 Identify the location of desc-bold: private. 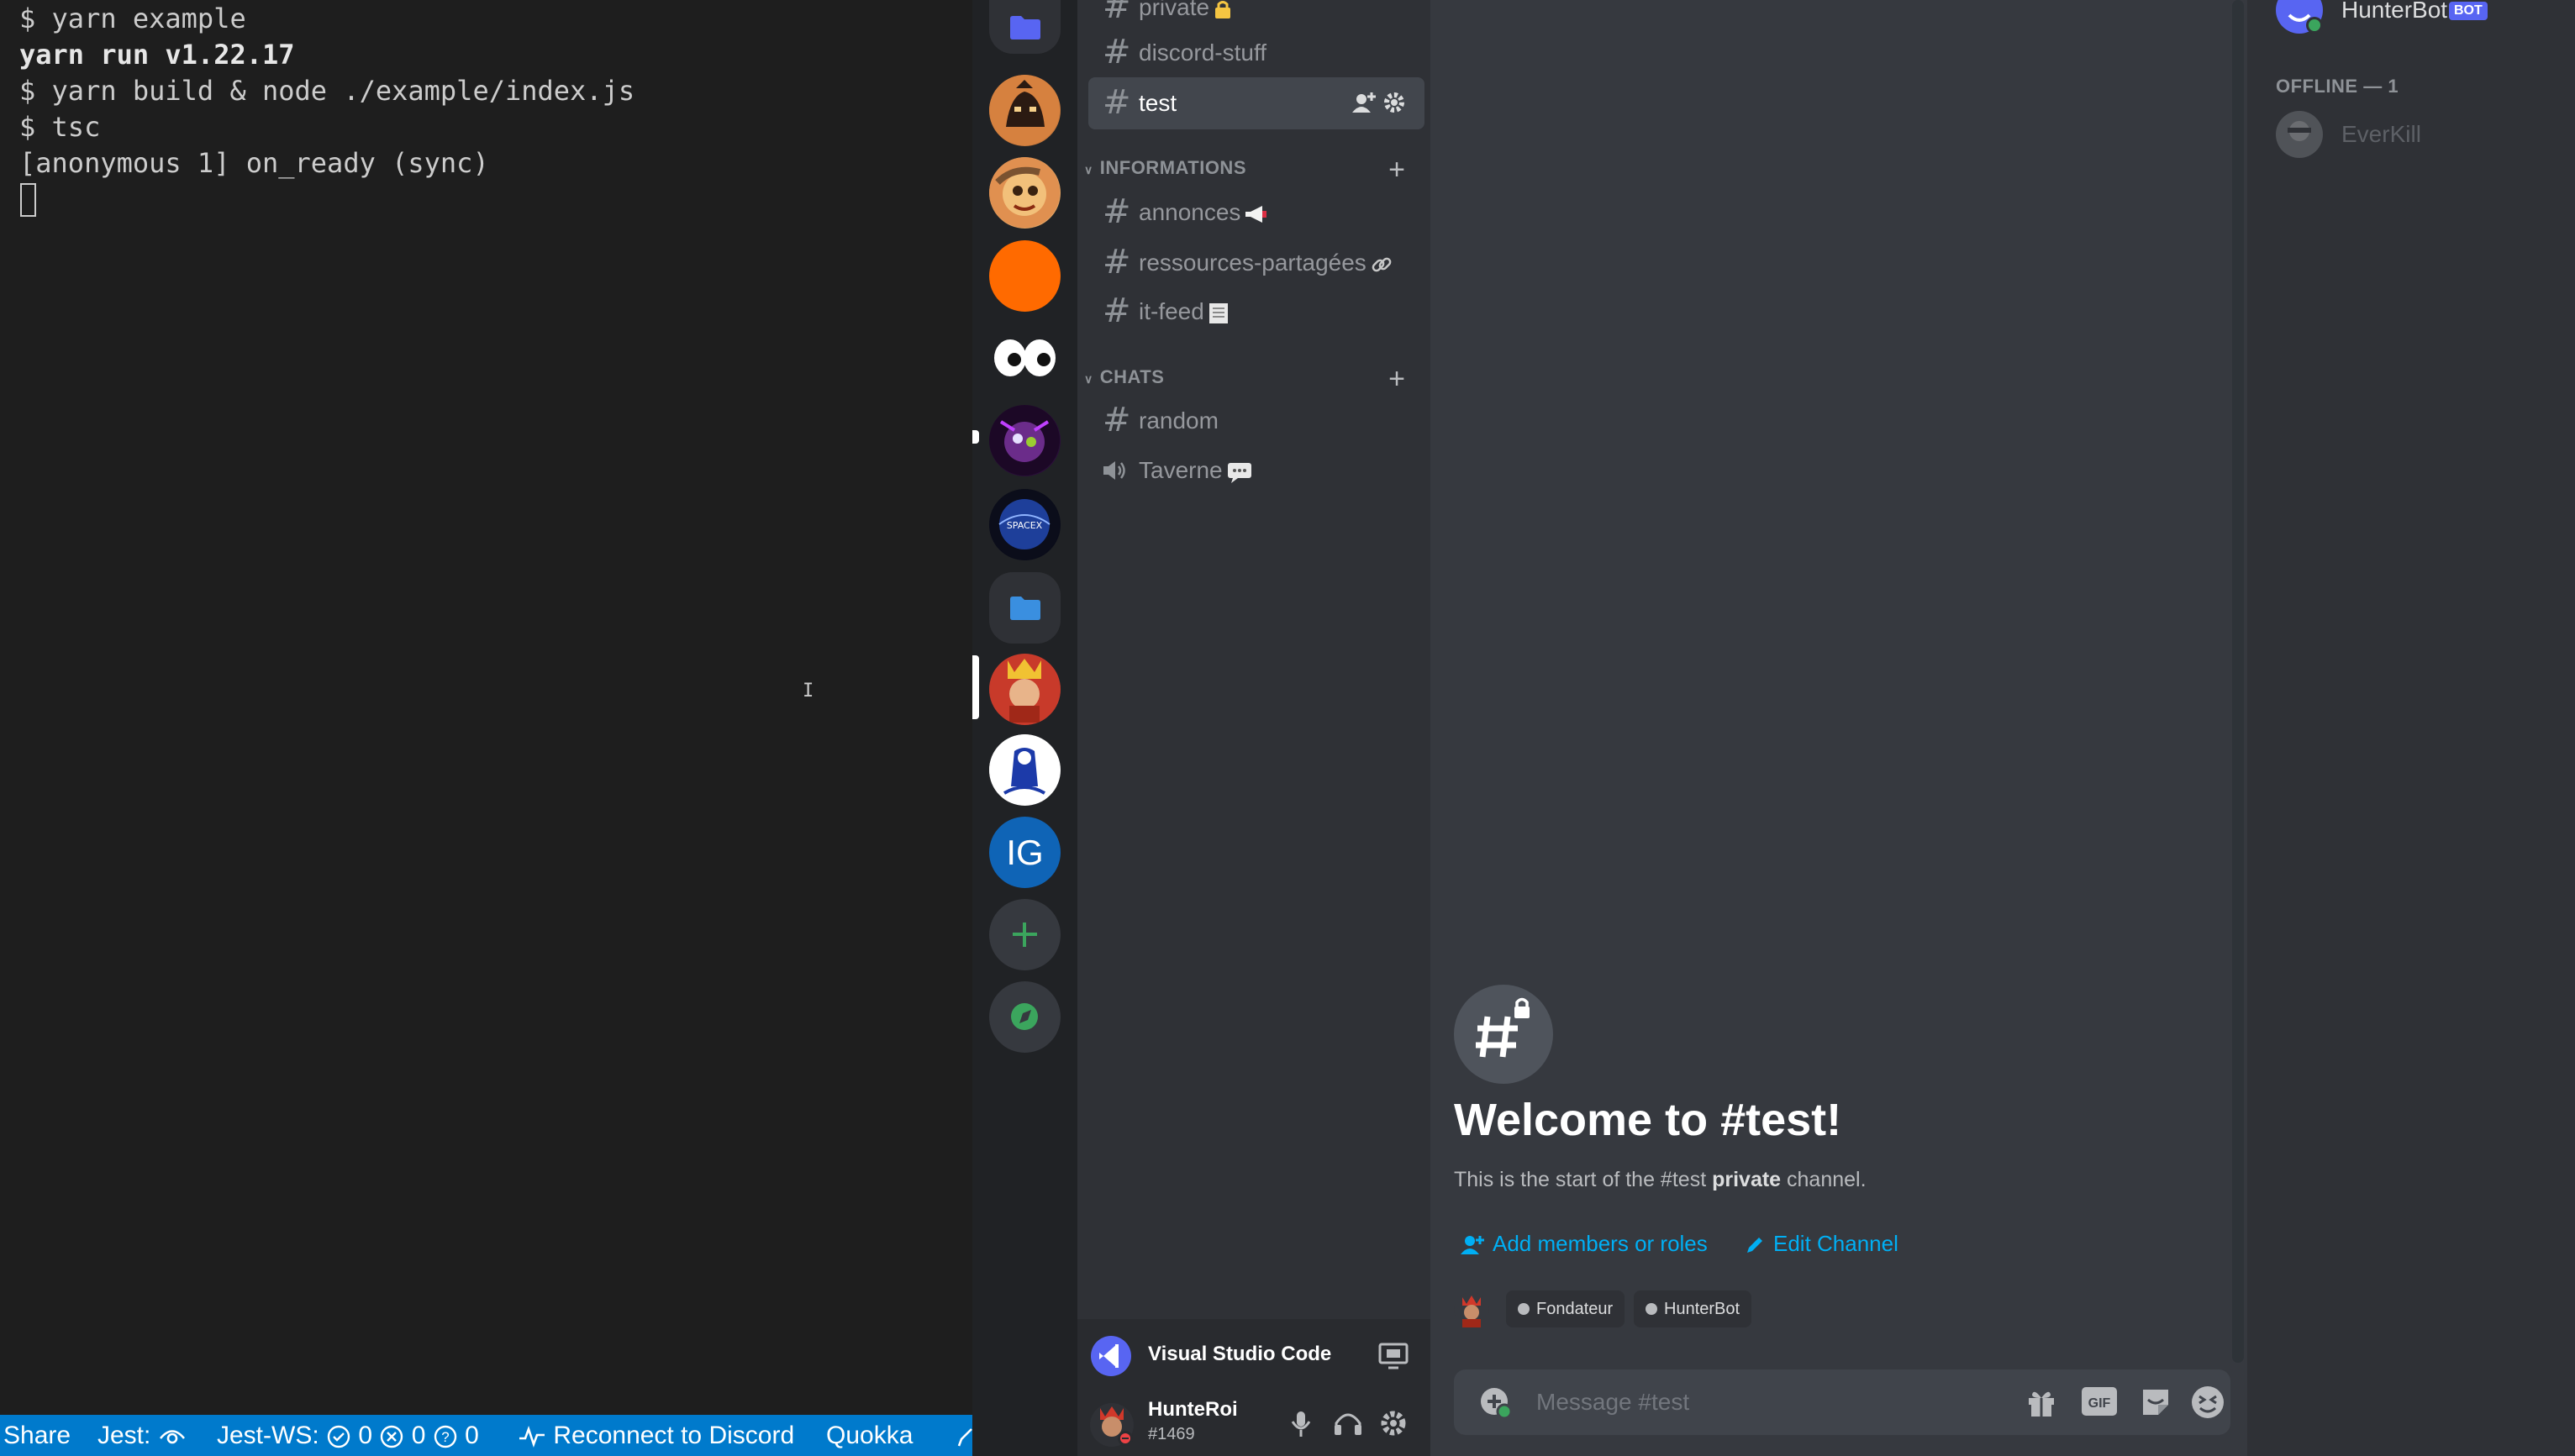
(1747, 1179).